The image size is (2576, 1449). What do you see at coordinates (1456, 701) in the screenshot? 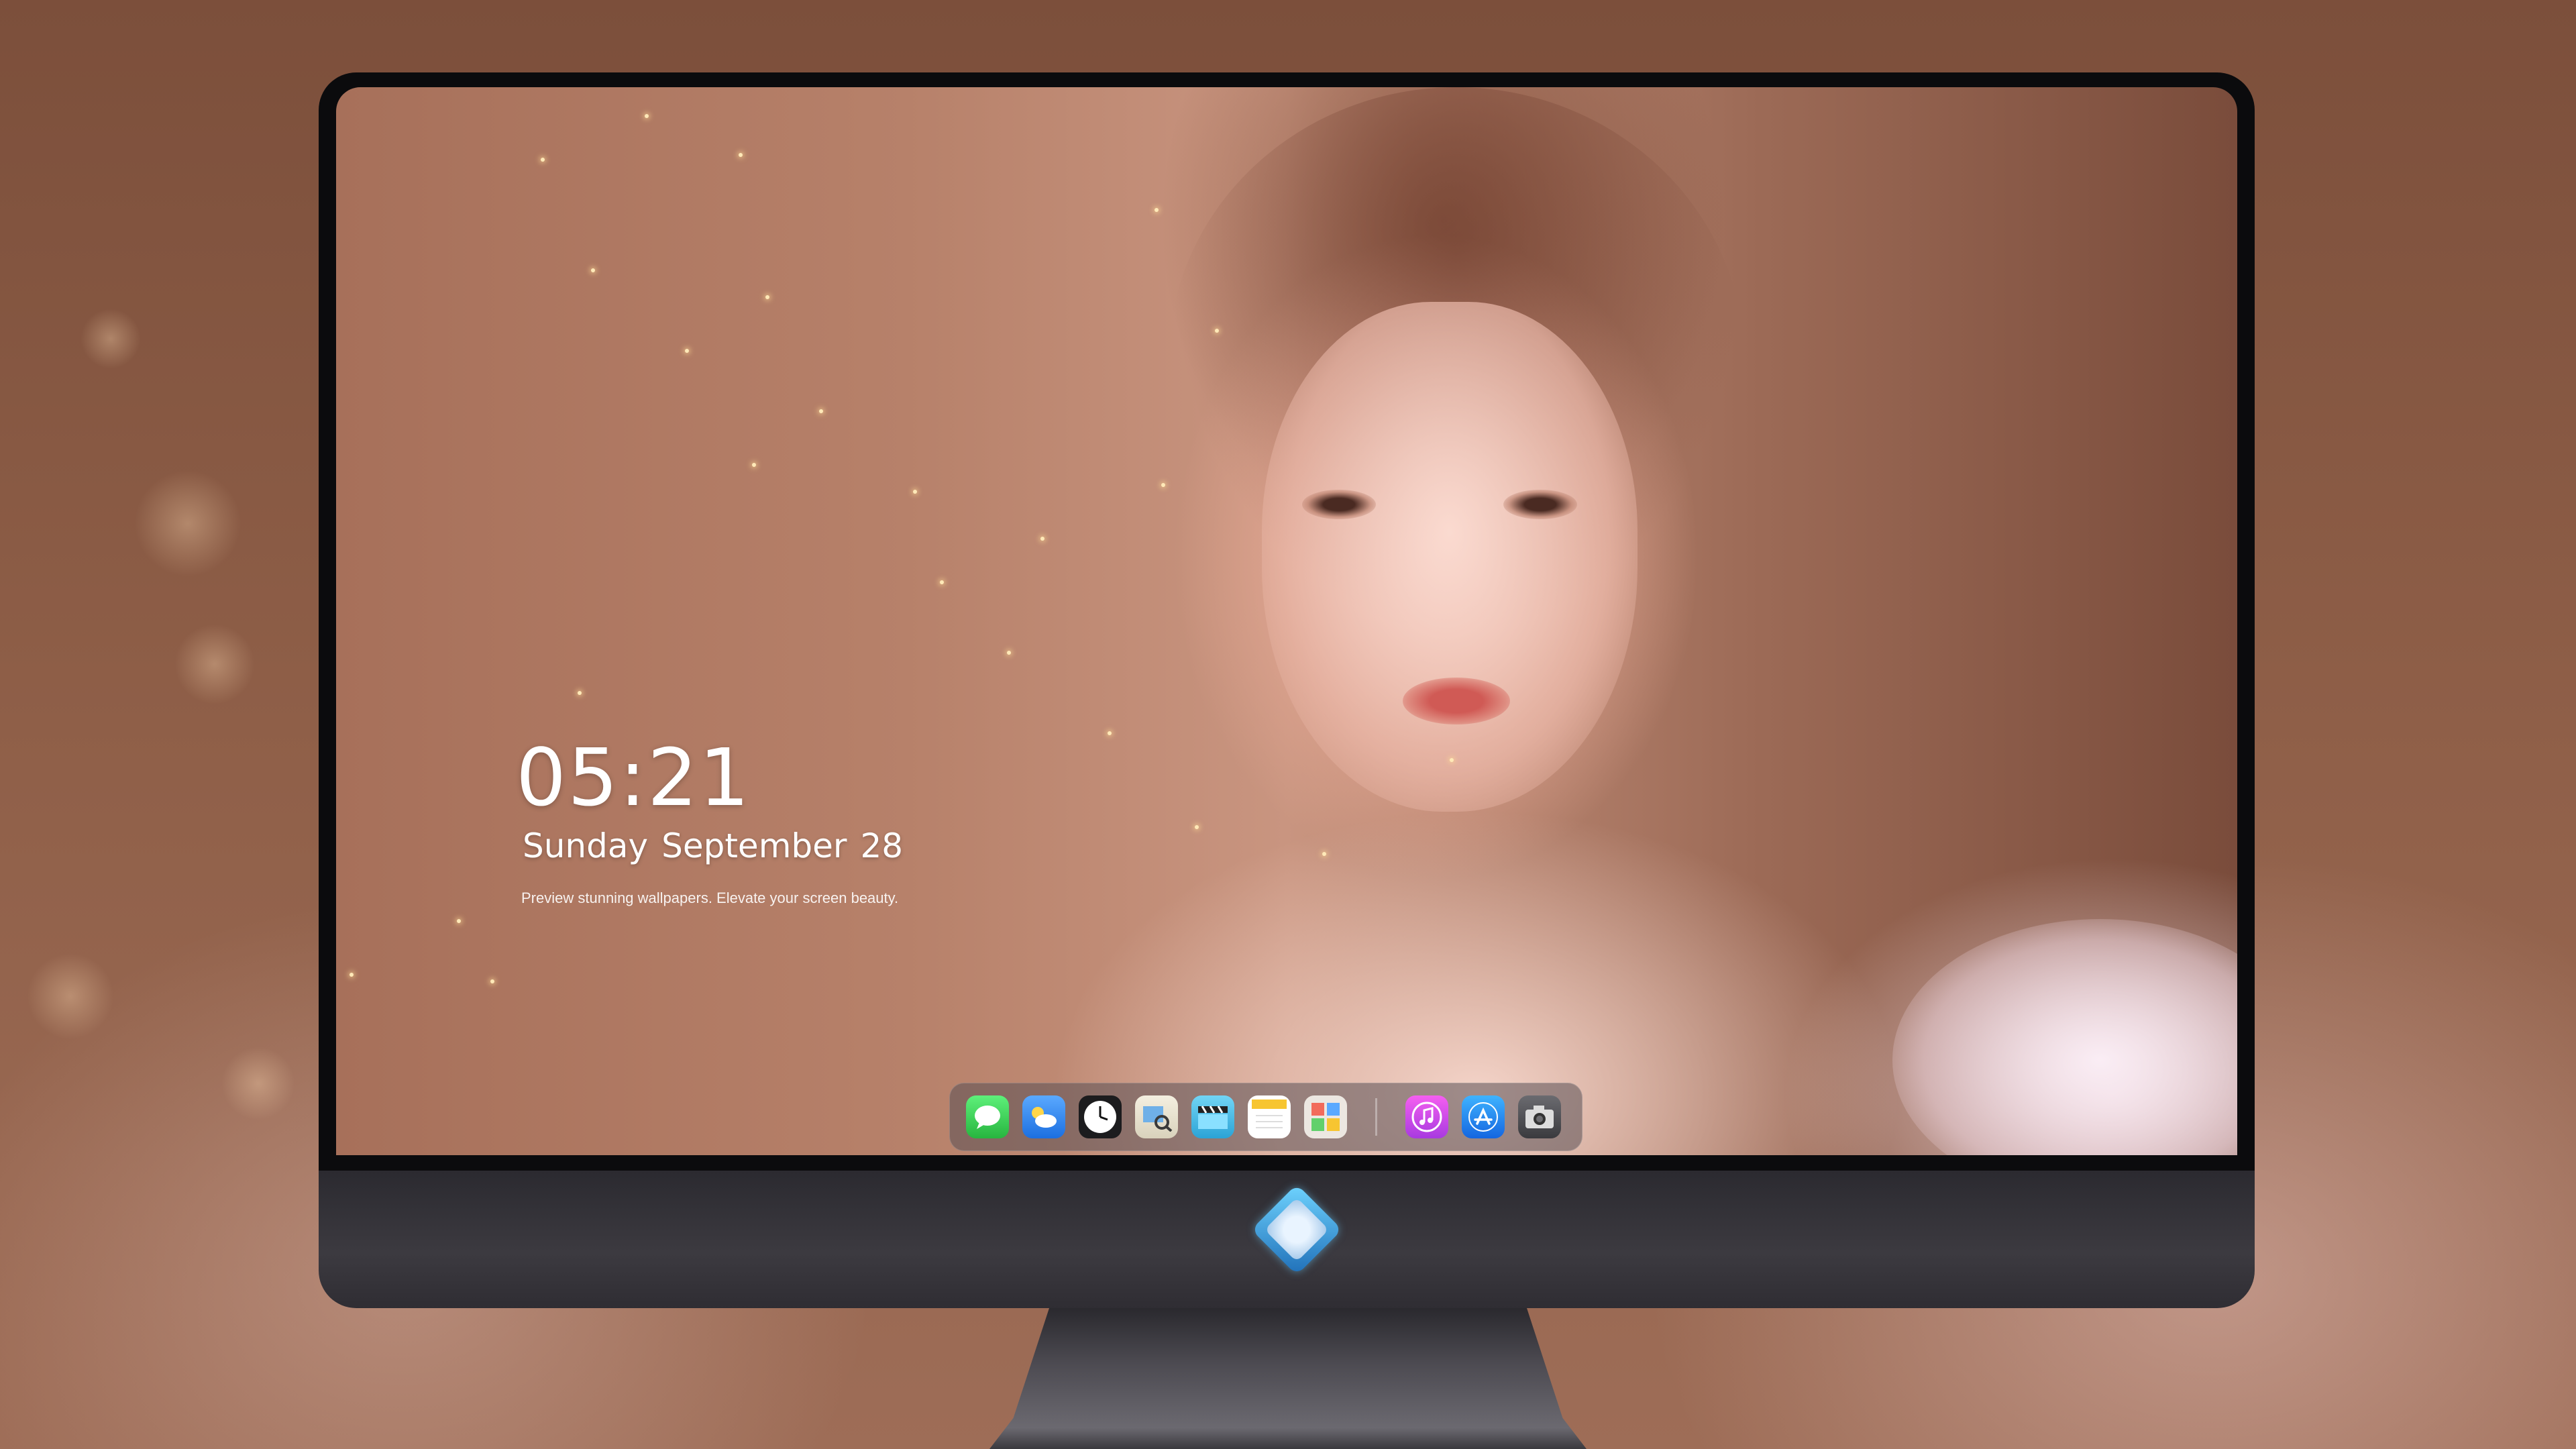
I see `wallpaper-lips` at bounding box center [1456, 701].